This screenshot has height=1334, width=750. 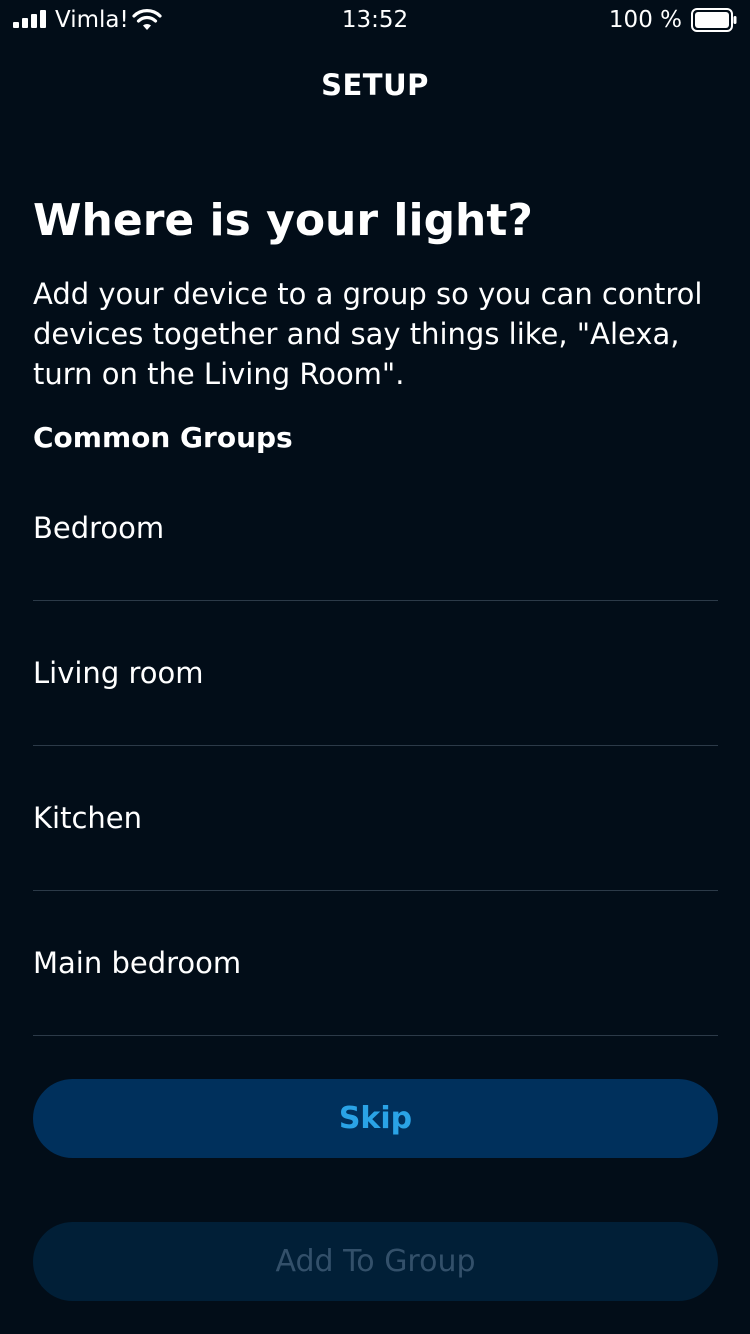 I want to click on group-item-label: Main bedroom, so click(x=137, y=963).